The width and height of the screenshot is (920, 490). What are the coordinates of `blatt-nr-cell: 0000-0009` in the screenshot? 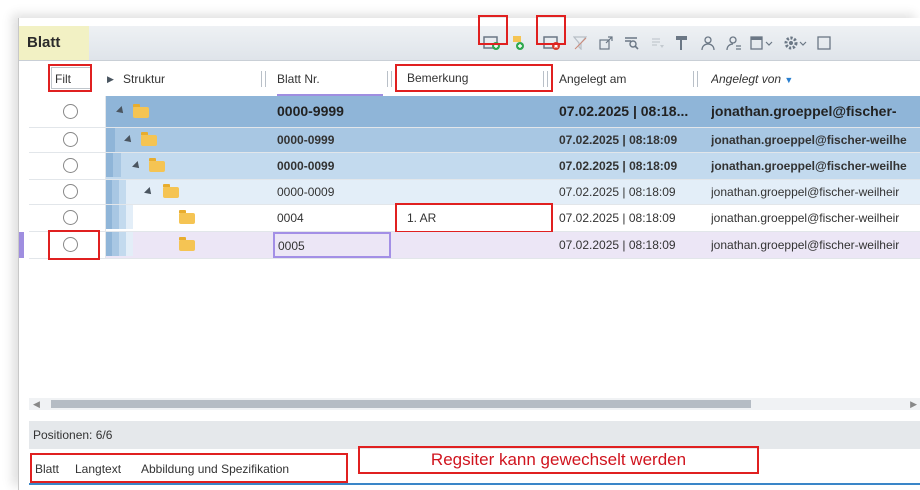 It's located at (306, 192).